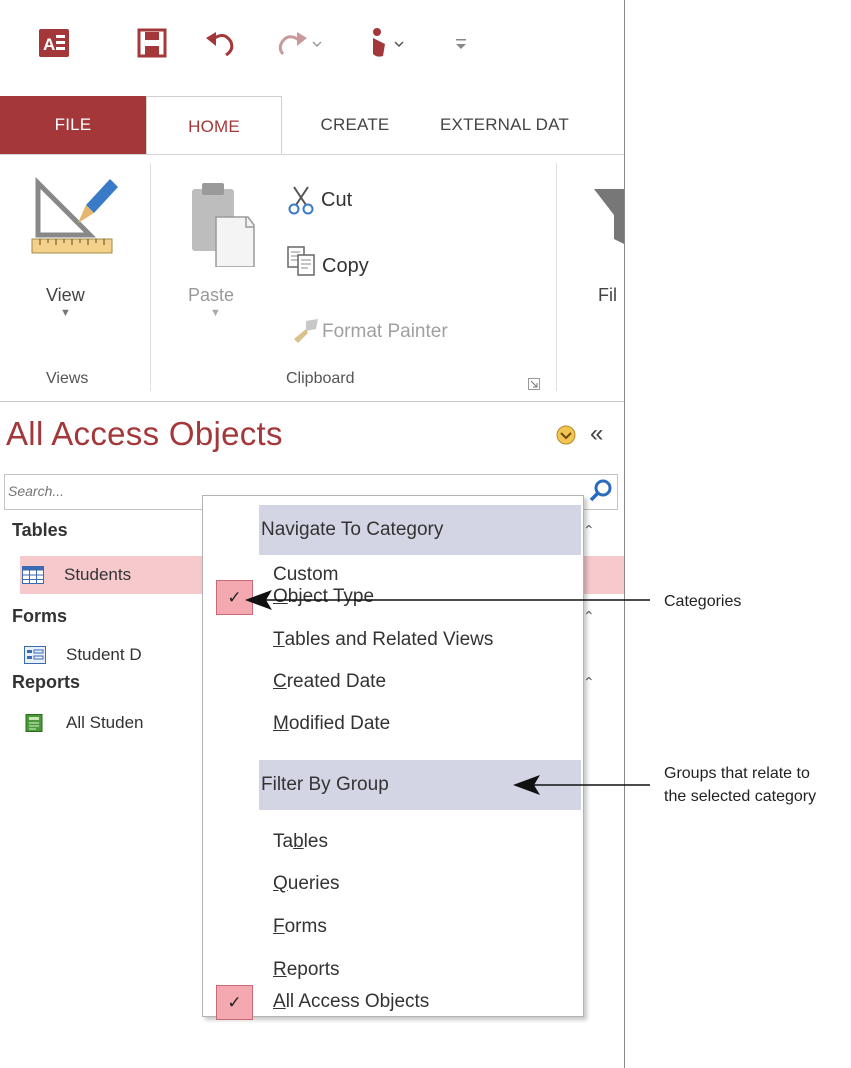 The height and width of the screenshot is (1068, 851). Describe the element at coordinates (447, 600) in the screenshot. I see `categories-arrow` at that location.